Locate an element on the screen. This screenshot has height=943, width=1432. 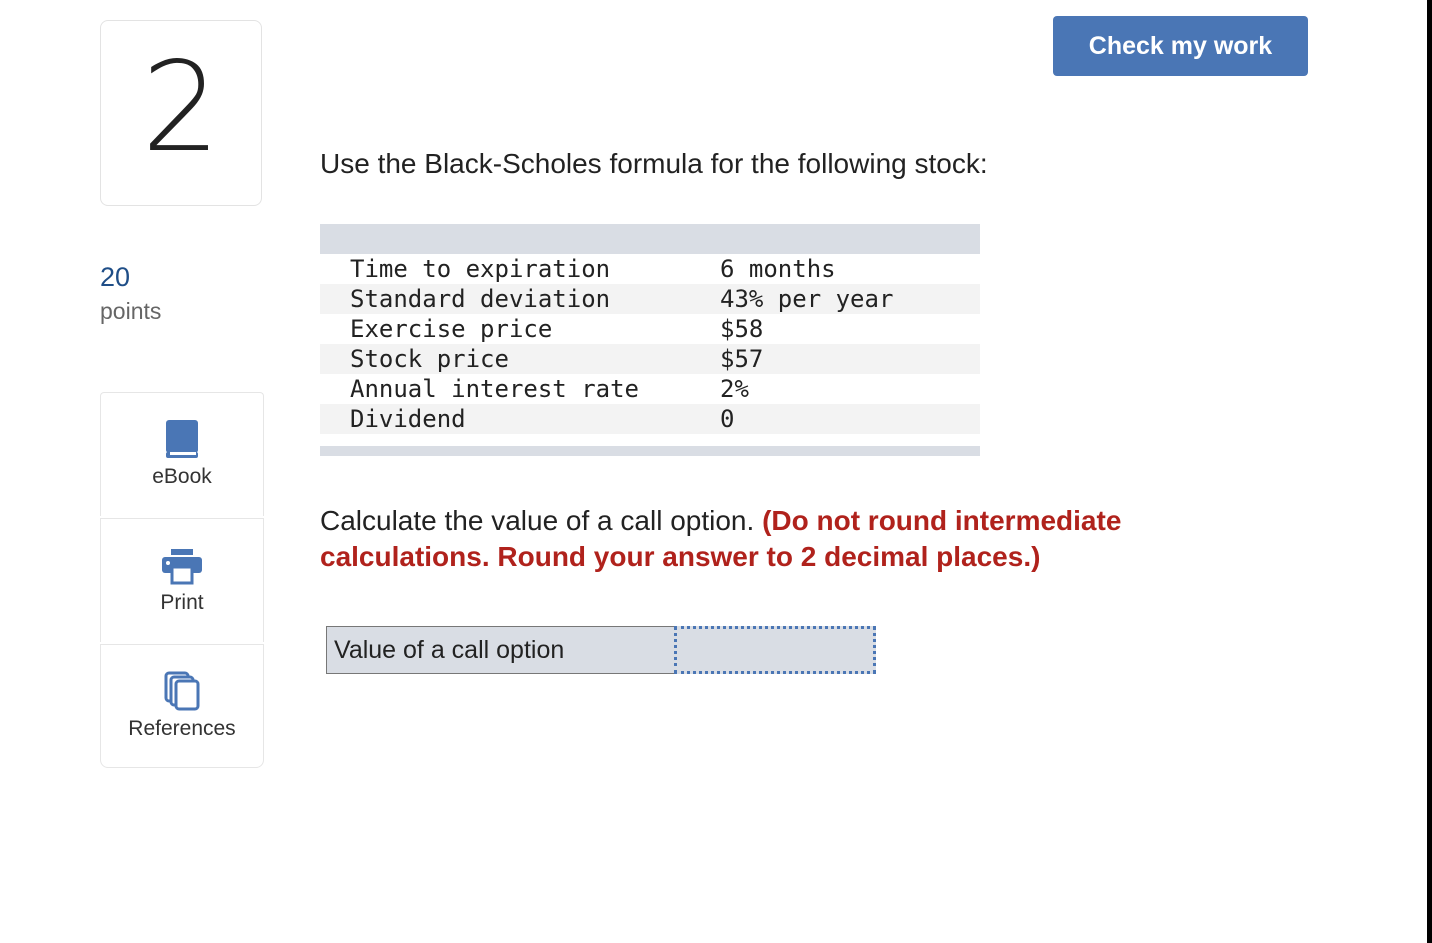
table-row-value: $58 is located at coordinates (742, 329).